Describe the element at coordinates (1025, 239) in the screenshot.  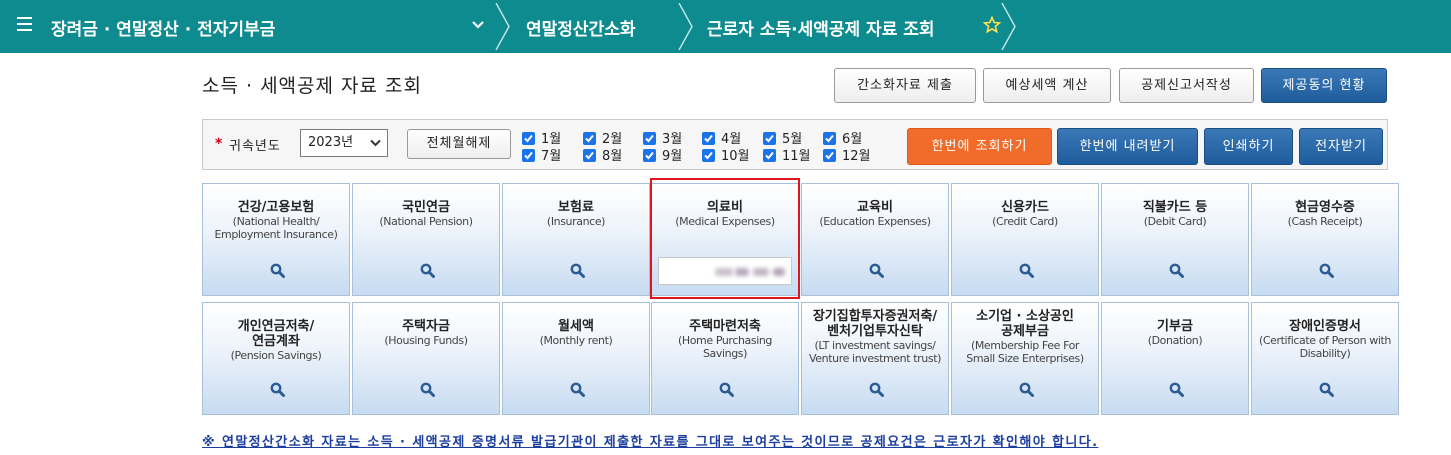
I see `category-tile-6: 신용카드 (Credit Card)` at that location.